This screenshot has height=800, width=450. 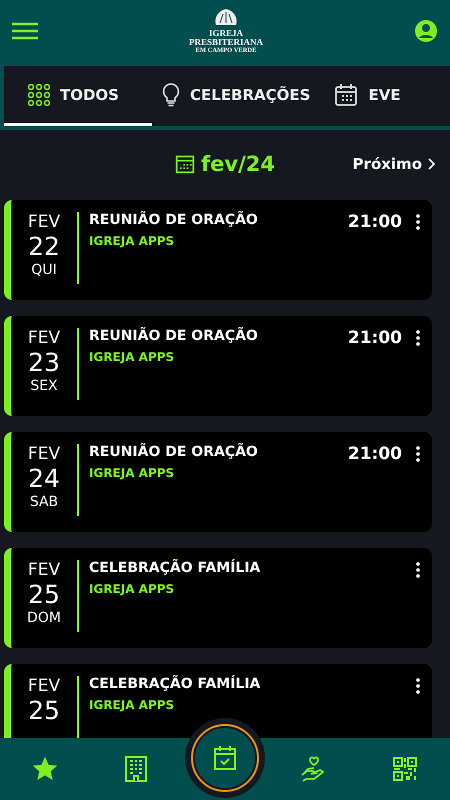 What do you see at coordinates (44, 386) in the screenshot?
I see `event-weekday: SEX` at bounding box center [44, 386].